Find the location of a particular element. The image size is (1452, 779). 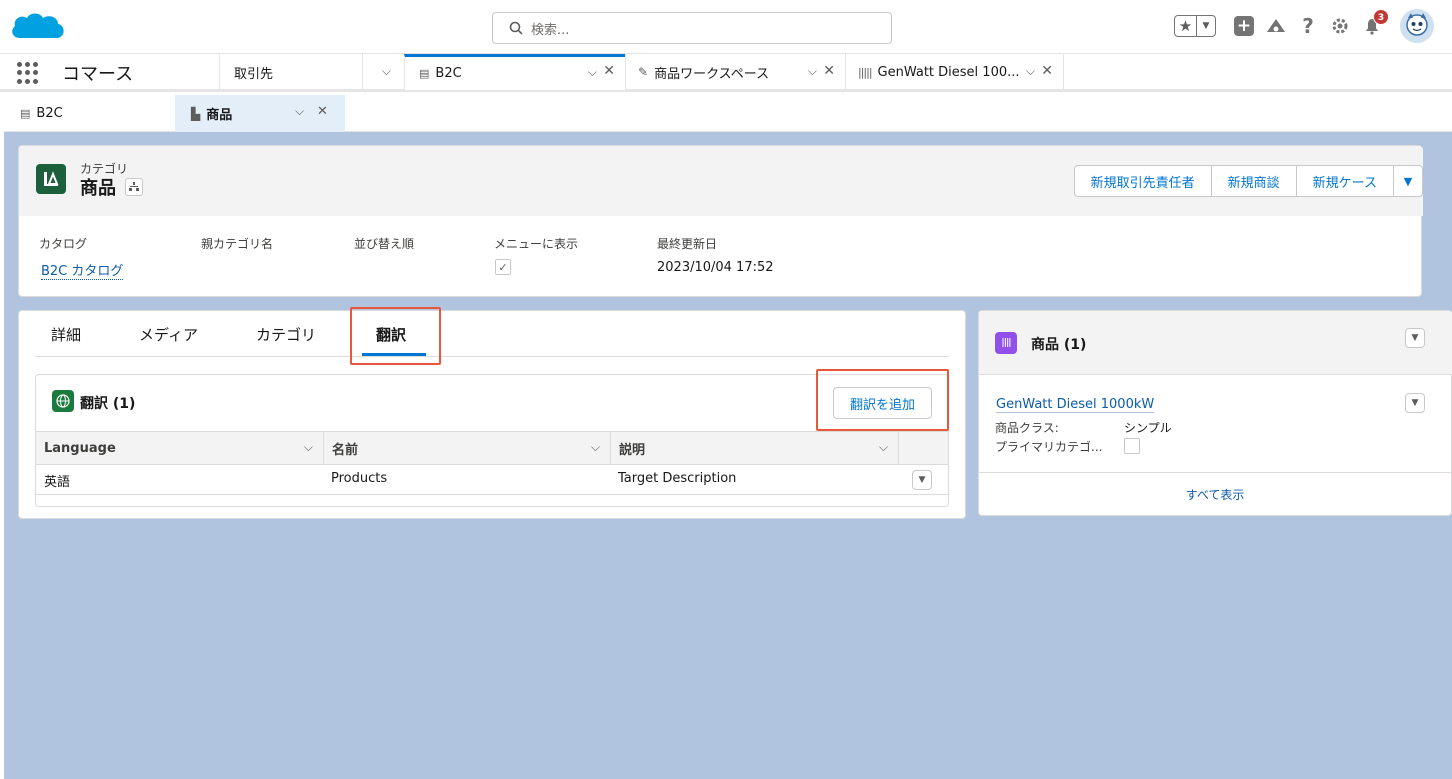

trailhead-button is located at coordinates (1276, 26).